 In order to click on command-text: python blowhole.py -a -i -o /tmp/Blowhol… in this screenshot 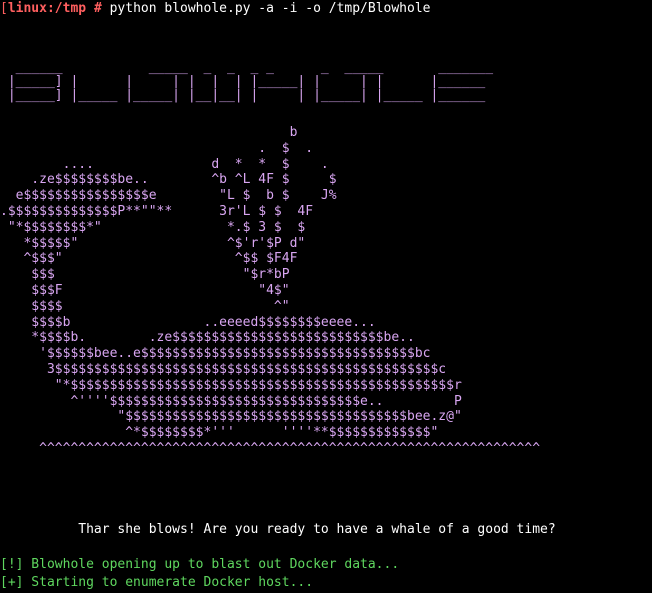, I will do `click(270, 8)`.